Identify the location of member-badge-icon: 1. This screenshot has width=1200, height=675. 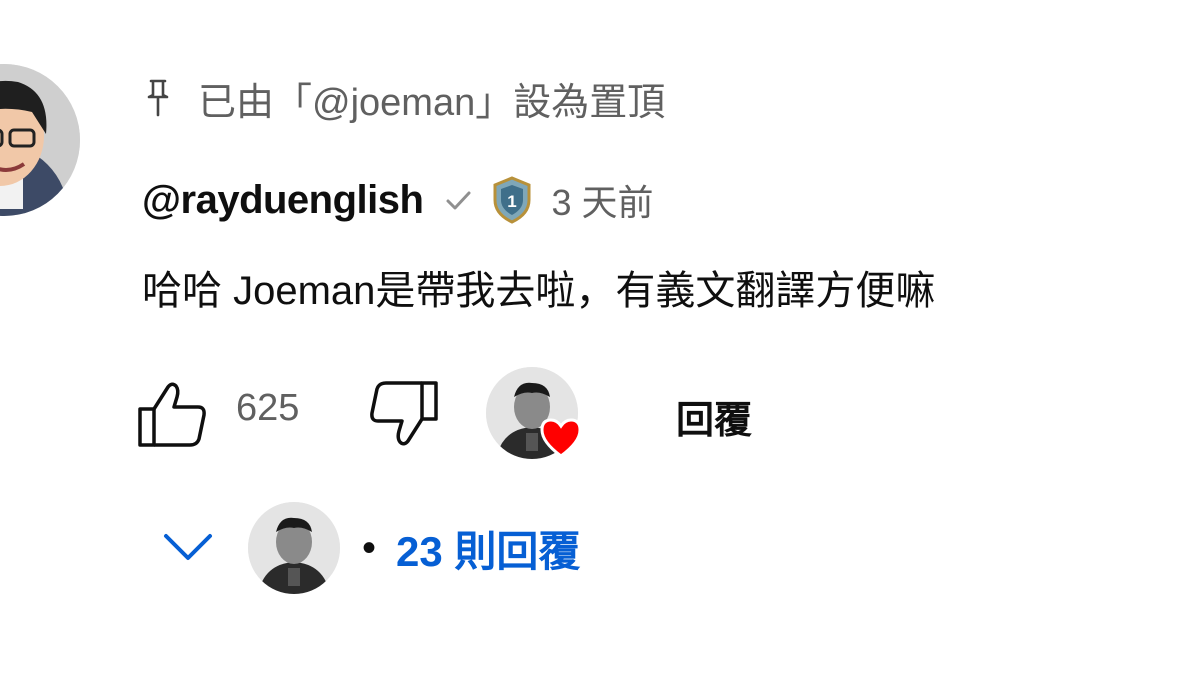
(513, 200).